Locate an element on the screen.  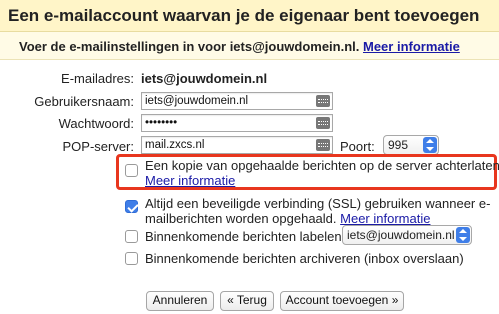
back-button: « Terug is located at coordinates (247, 301).